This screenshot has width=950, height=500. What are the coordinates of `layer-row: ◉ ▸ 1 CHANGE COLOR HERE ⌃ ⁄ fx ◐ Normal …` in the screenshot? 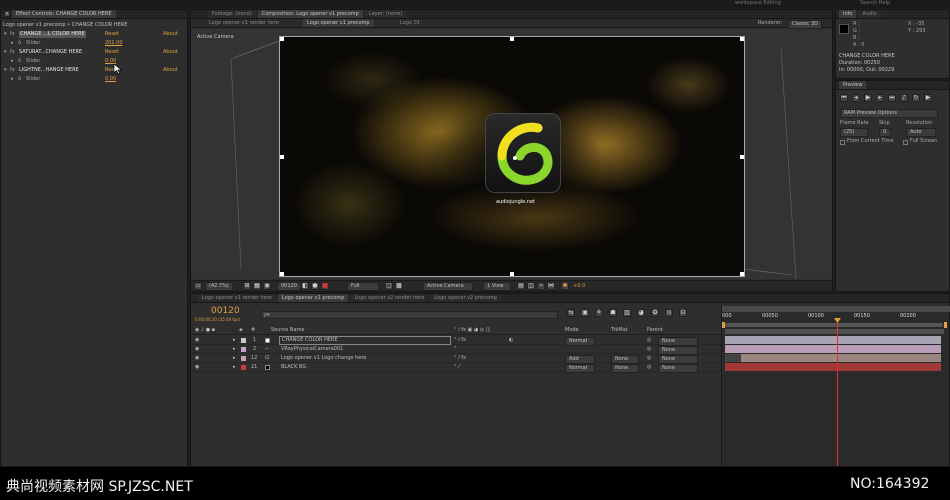 It's located at (456, 341).